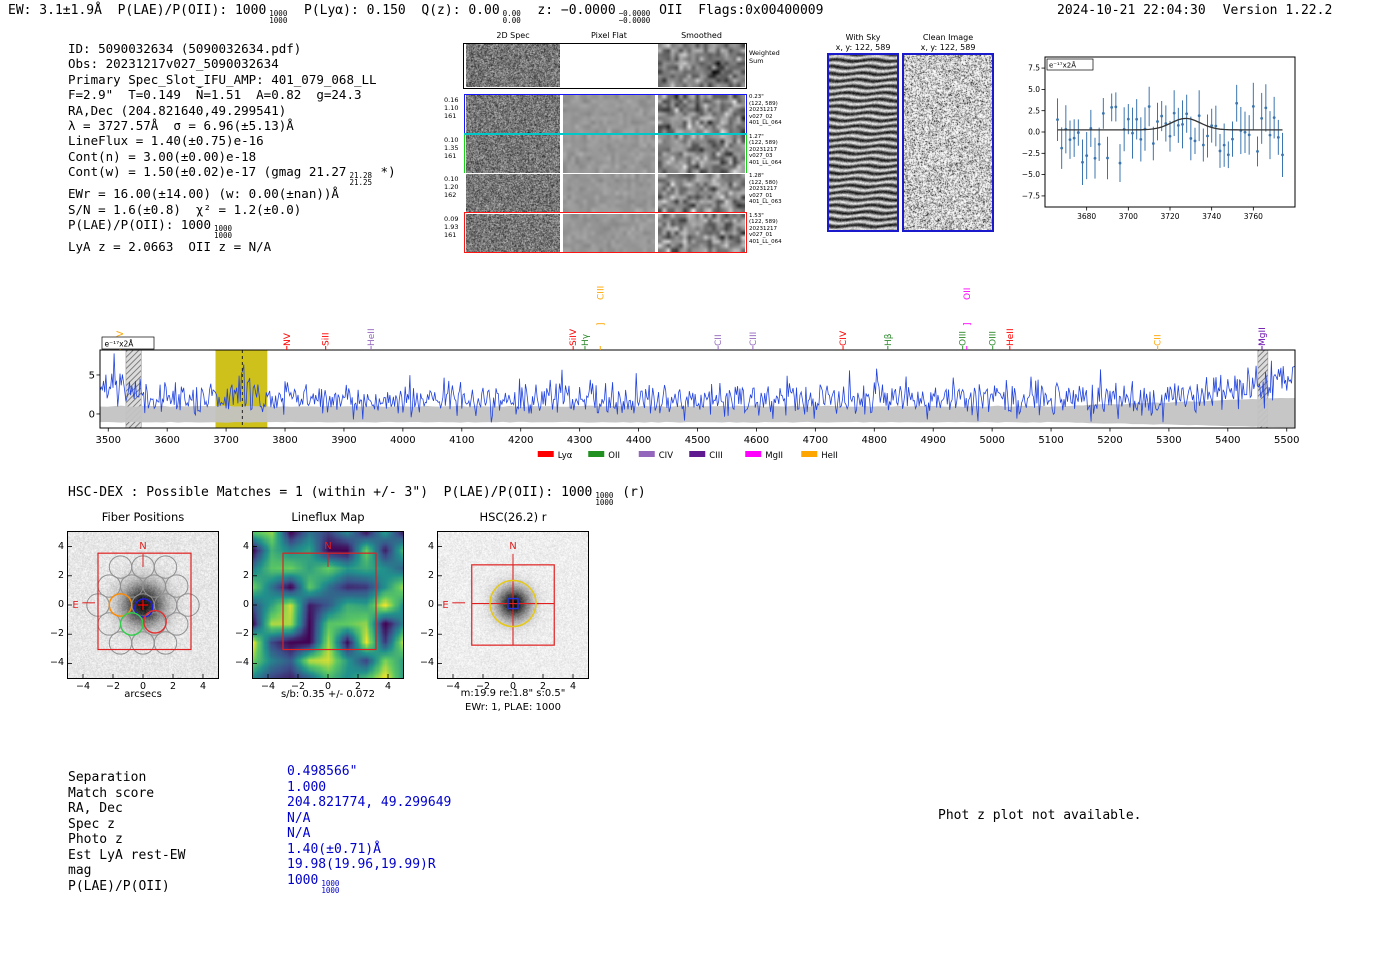 The image size is (1400, 953). I want to click on weighted-sum-label: Weighted Sum, so click(764, 57).